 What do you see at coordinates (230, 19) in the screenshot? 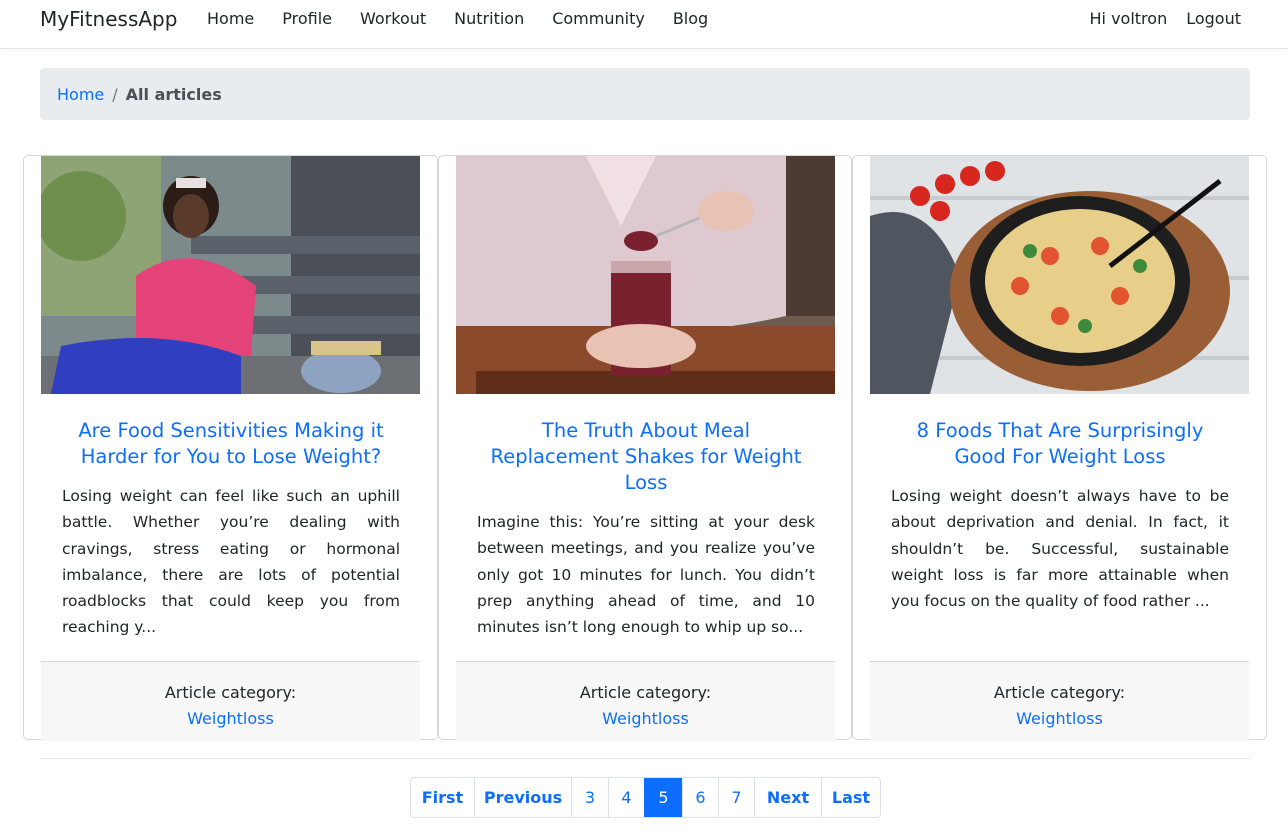
I see `nav-link-home: Home` at bounding box center [230, 19].